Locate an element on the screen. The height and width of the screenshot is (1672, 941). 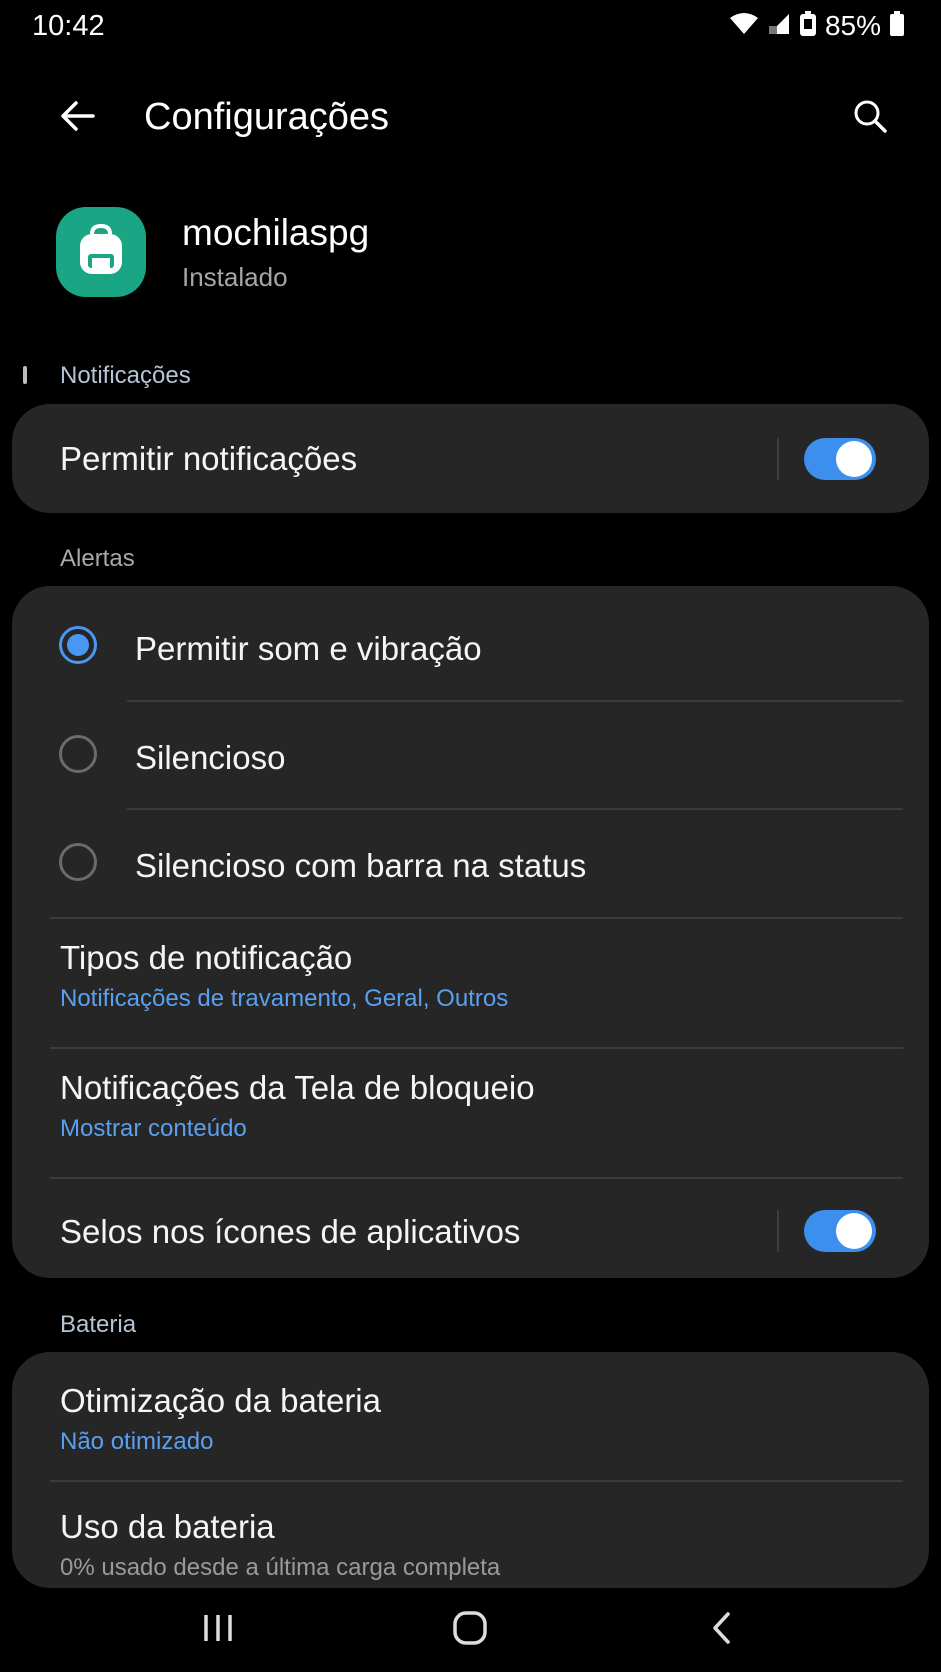
battery-usage-label: Uso da bateria is located at coordinates (167, 1526).